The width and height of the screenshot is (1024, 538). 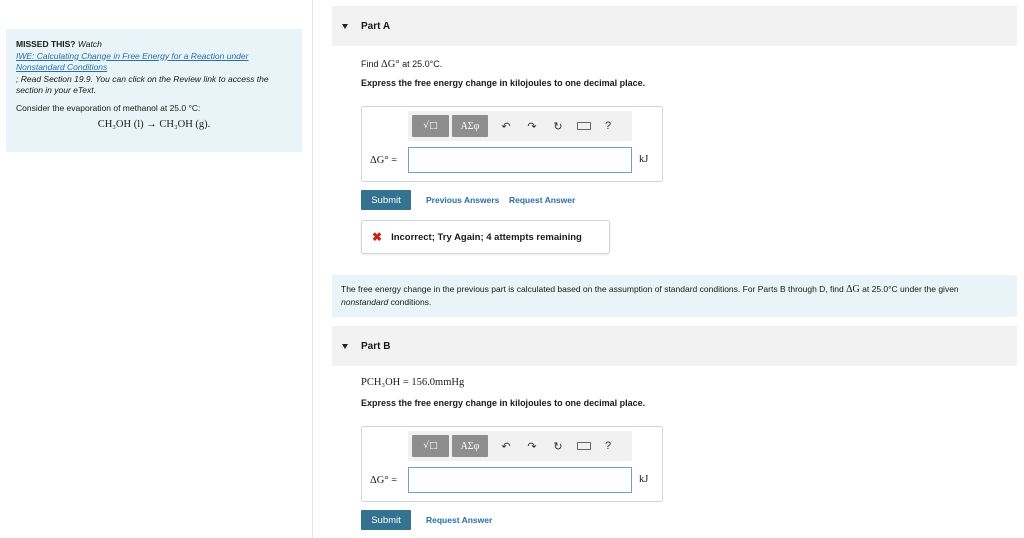 I want to click on vertical-divider, so click(x=312, y=269).